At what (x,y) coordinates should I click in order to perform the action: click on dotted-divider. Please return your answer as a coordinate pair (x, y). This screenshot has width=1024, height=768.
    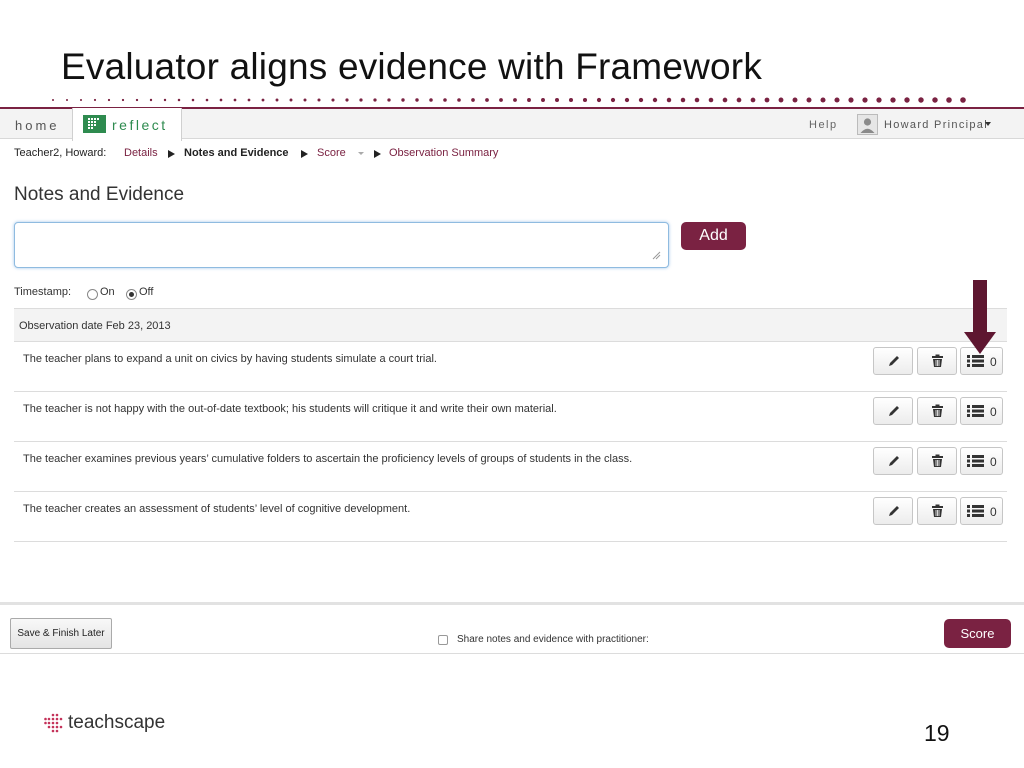
    Looking at the image, I should click on (509, 100).